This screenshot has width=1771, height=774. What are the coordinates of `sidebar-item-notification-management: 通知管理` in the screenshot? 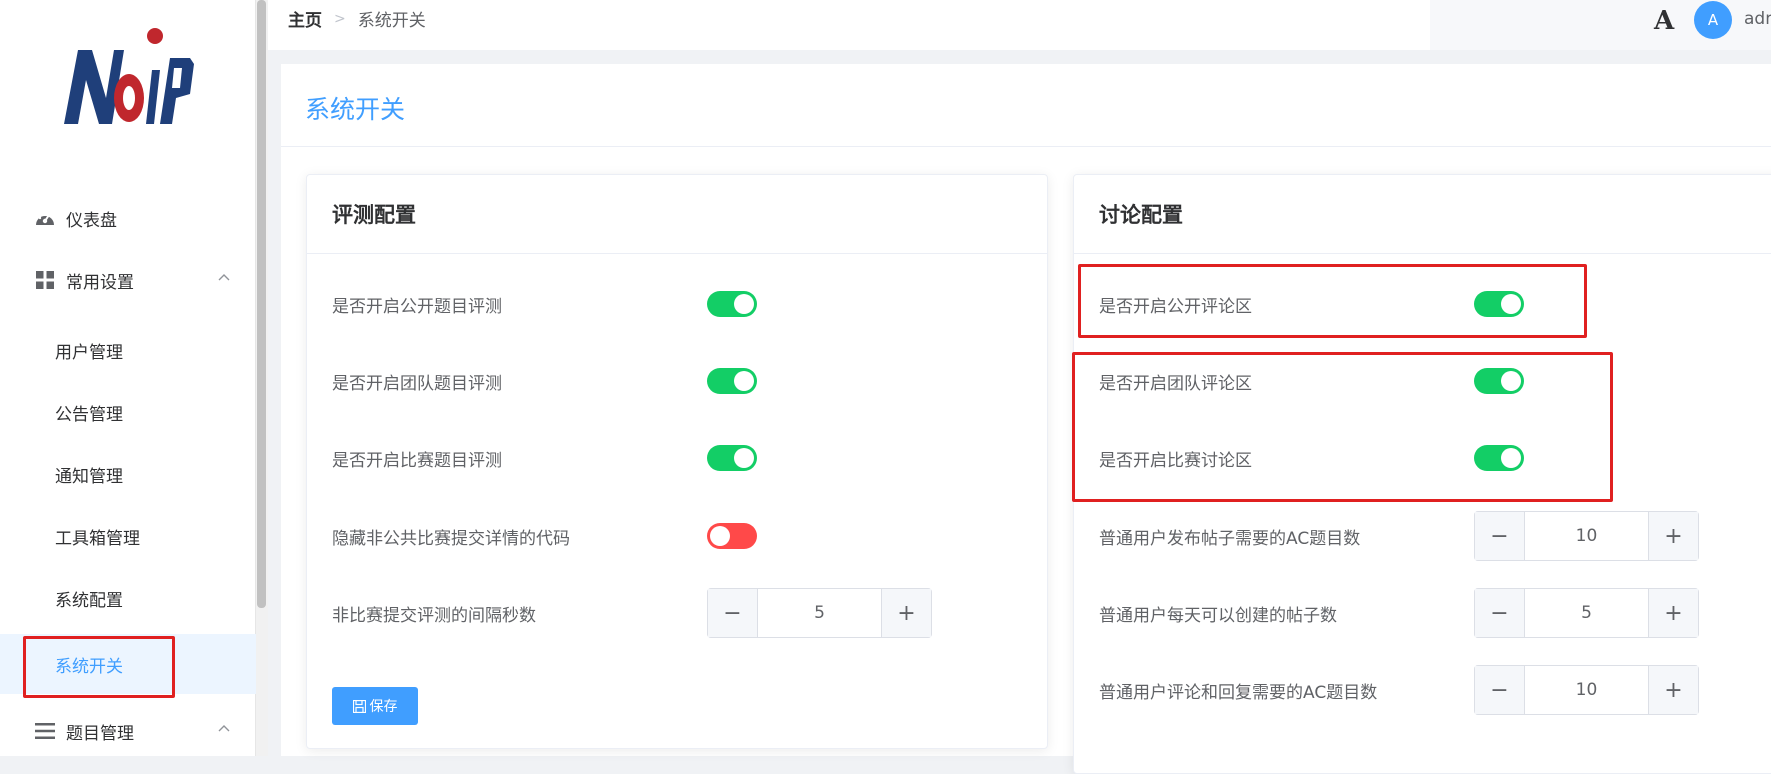 It's located at (128, 474).